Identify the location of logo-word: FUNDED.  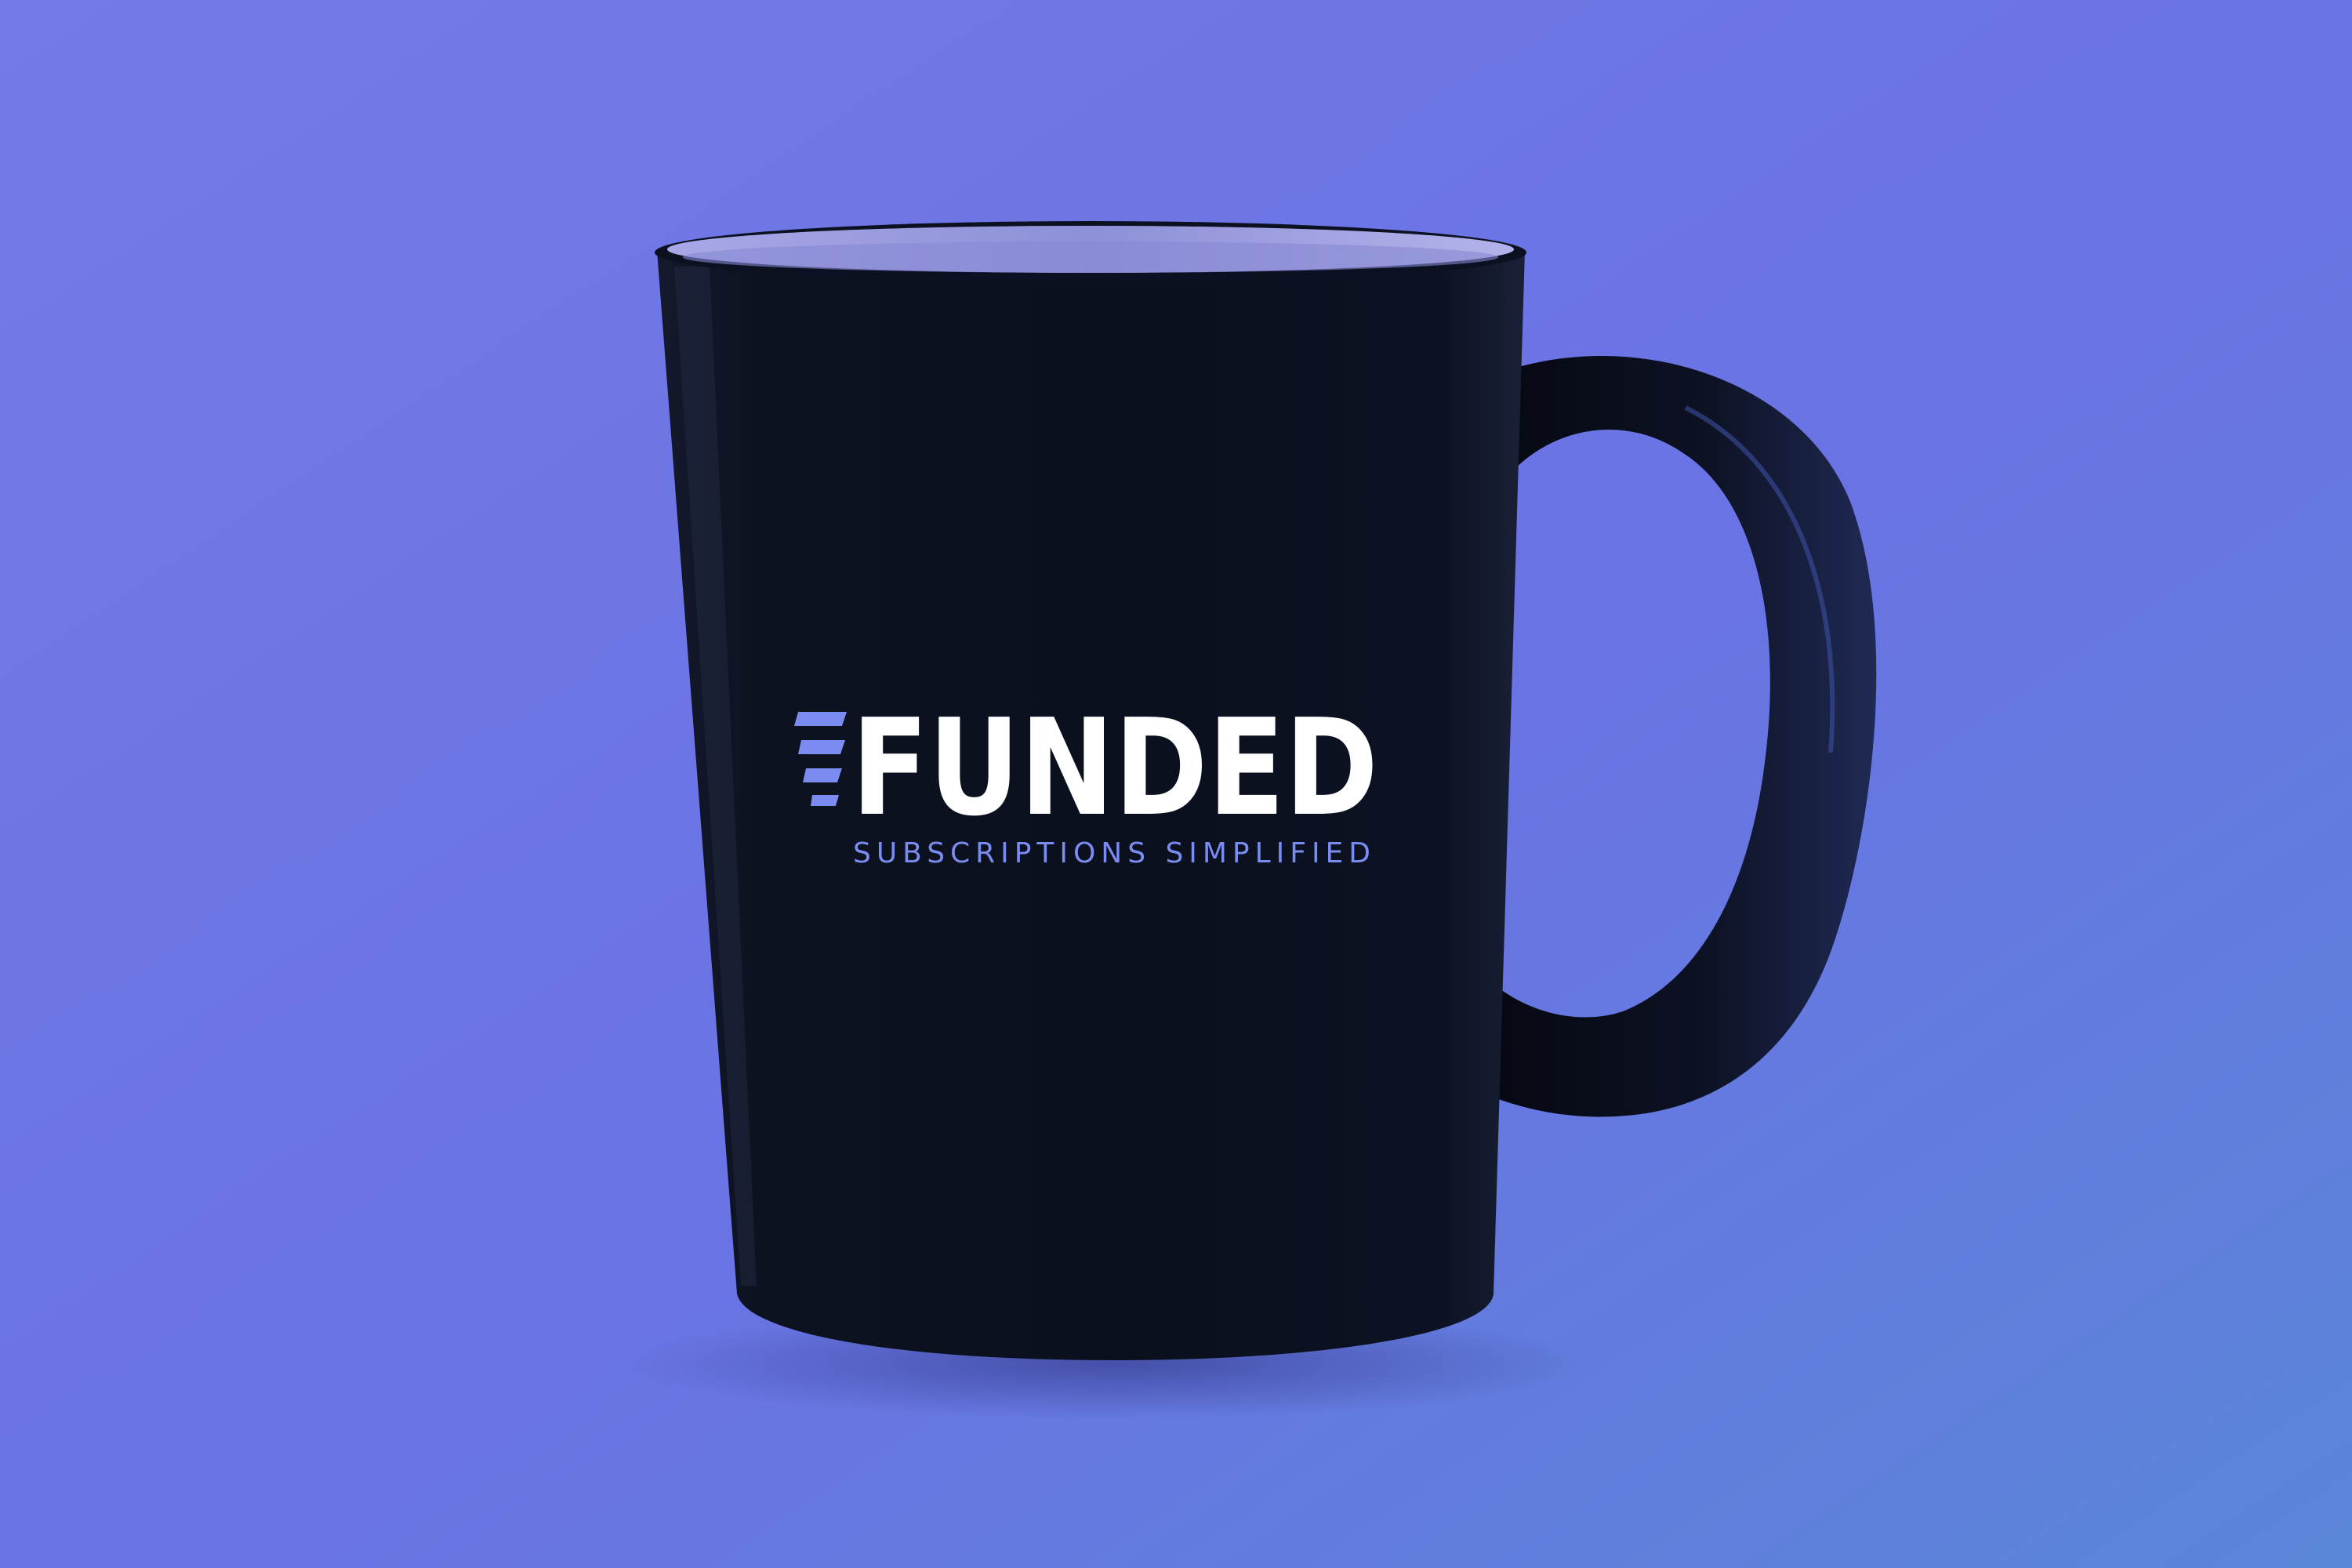
(1114, 768).